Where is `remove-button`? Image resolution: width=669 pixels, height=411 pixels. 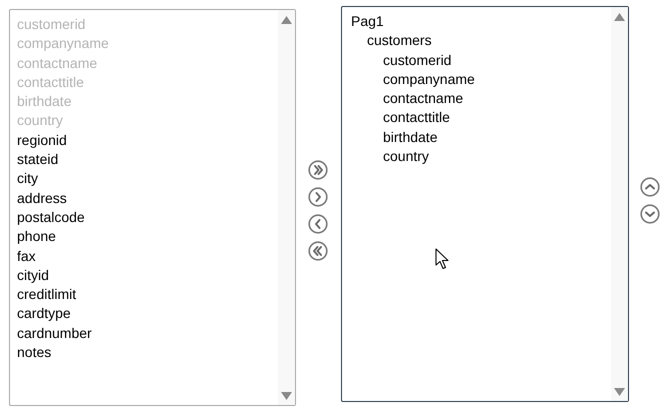 remove-button is located at coordinates (318, 224).